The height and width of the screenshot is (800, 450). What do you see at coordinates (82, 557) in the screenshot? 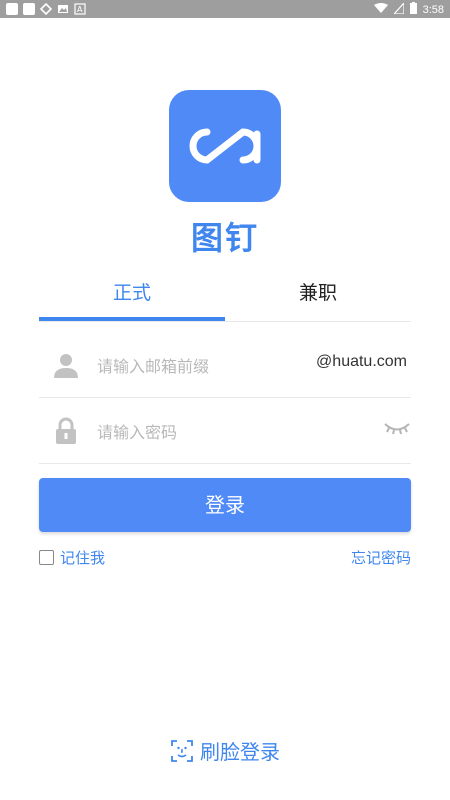
I see `remember-me-label: 记住我` at bounding box center [82, 557].